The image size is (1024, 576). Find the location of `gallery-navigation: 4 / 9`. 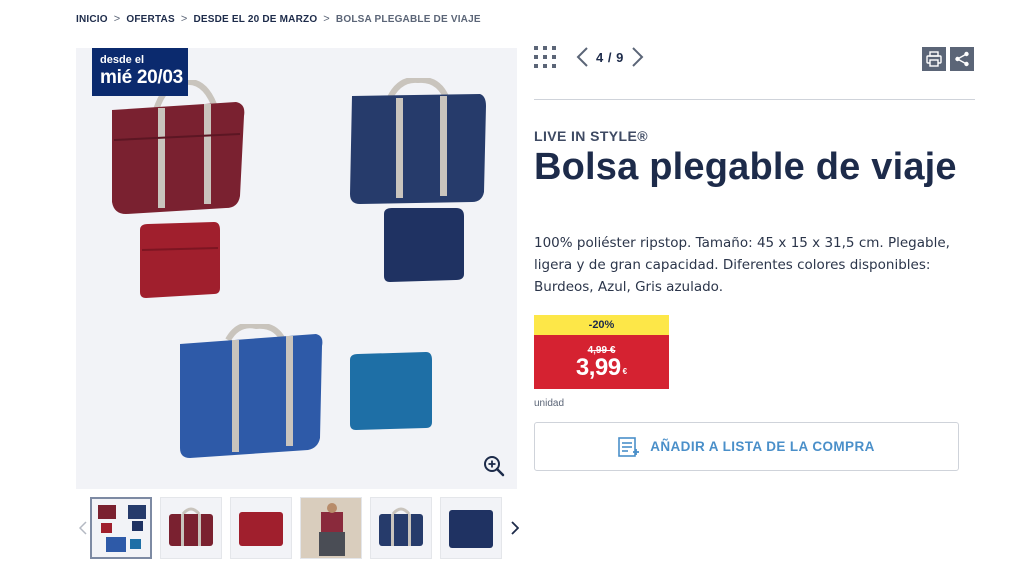

gallery-navigation: 4 / 9 is located at coordinates (590, 57).